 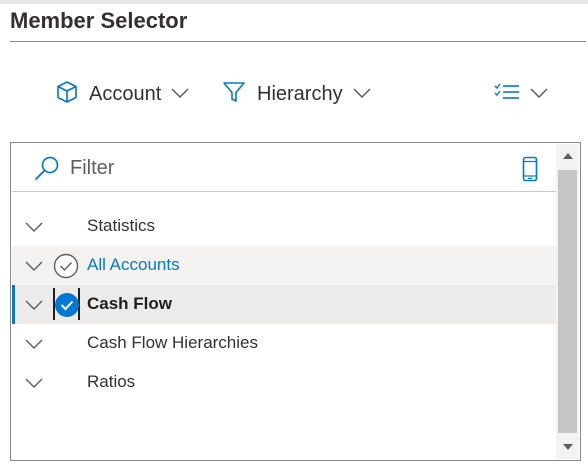 I want to click on vertical-scrollbar, so click(x=567, y=301).